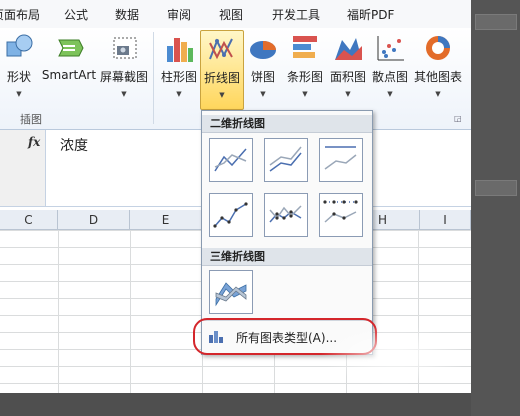 The width and height of the screenshot is (520, 416). What do you see at coordinates (287, 257) in the screenshot?
I see `section-3d-line: 三维折线图` at bounding box center [287, 257].